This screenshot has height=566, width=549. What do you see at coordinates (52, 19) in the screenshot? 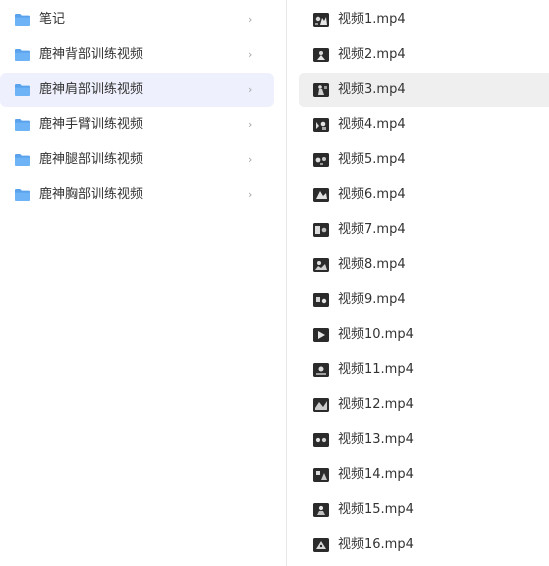
I see `folder-label: 笔记` at bounding box center [52, 19].